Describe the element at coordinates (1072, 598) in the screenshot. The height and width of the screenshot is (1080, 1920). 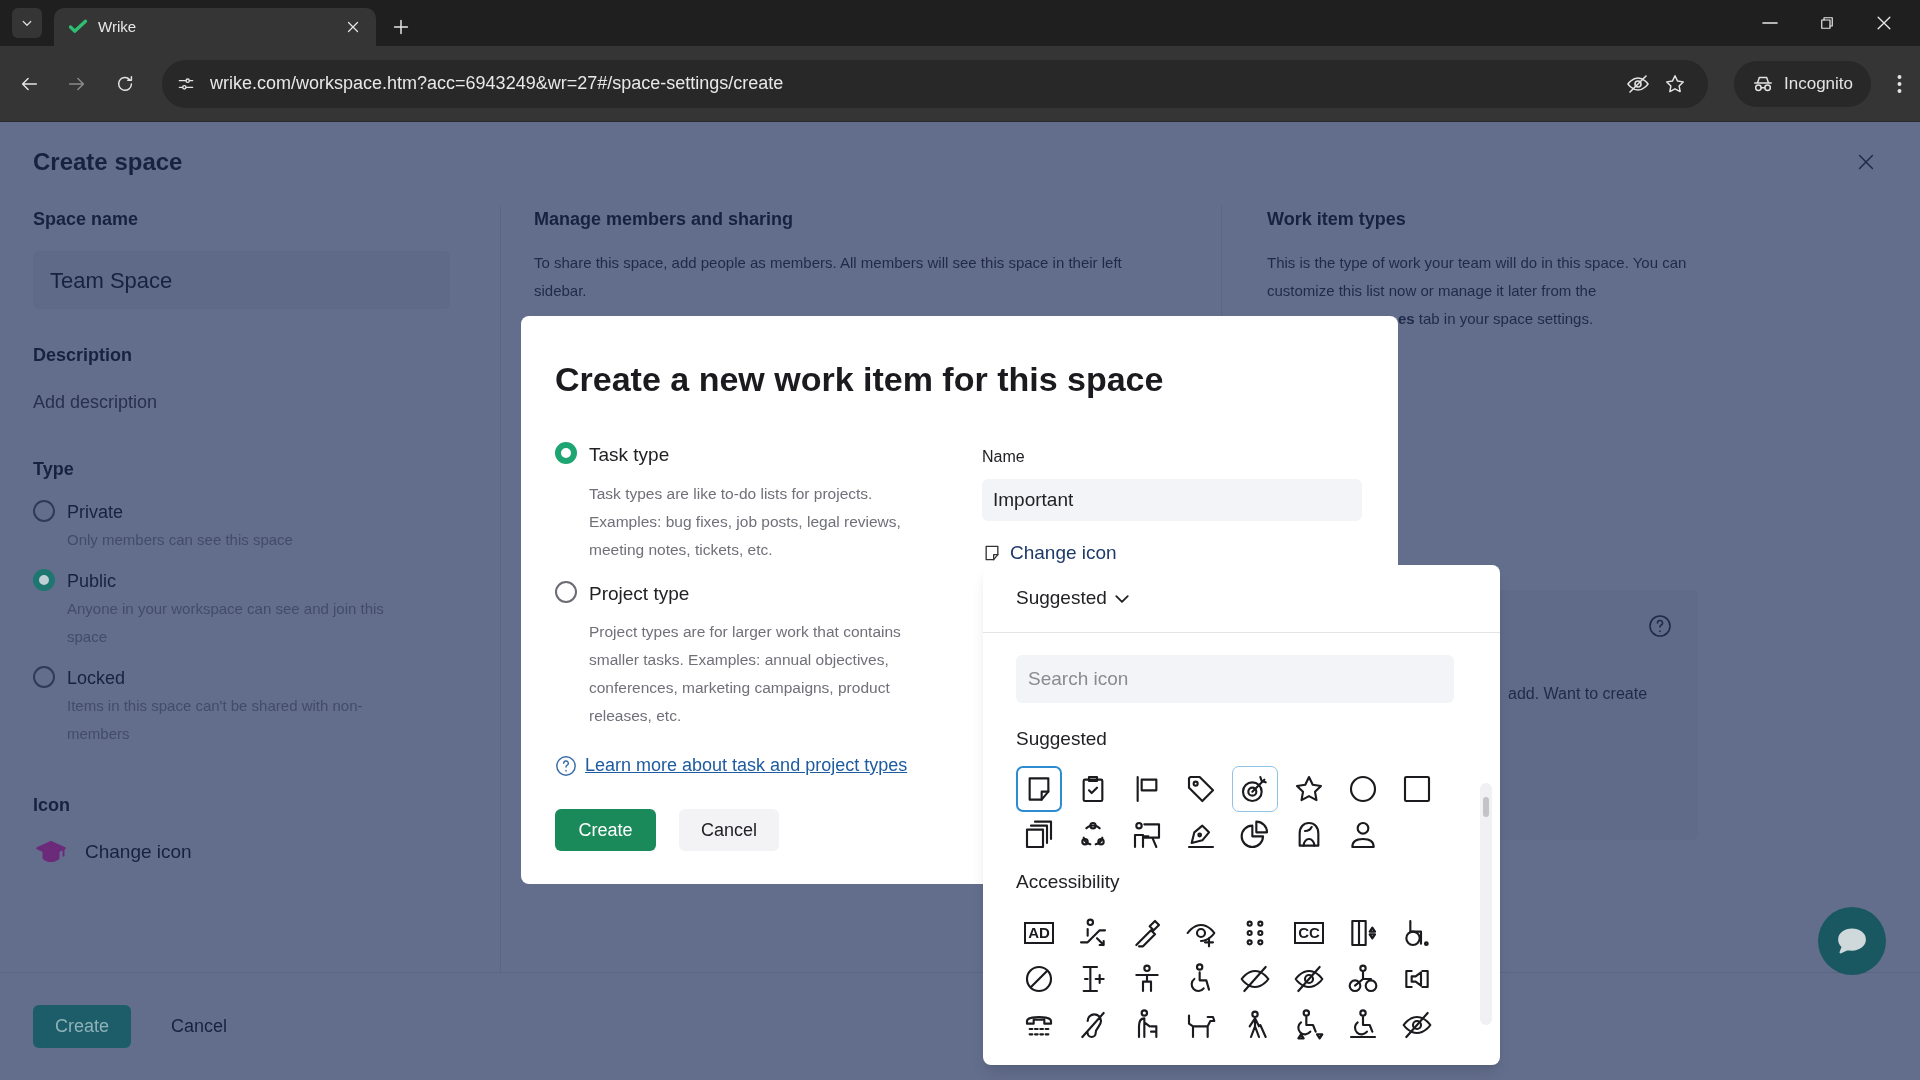
I see `category-dropdown: Suggested` at that location.